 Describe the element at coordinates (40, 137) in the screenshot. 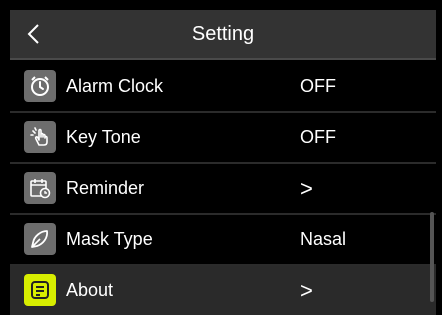

I see `hand-tap-icon` at that location.